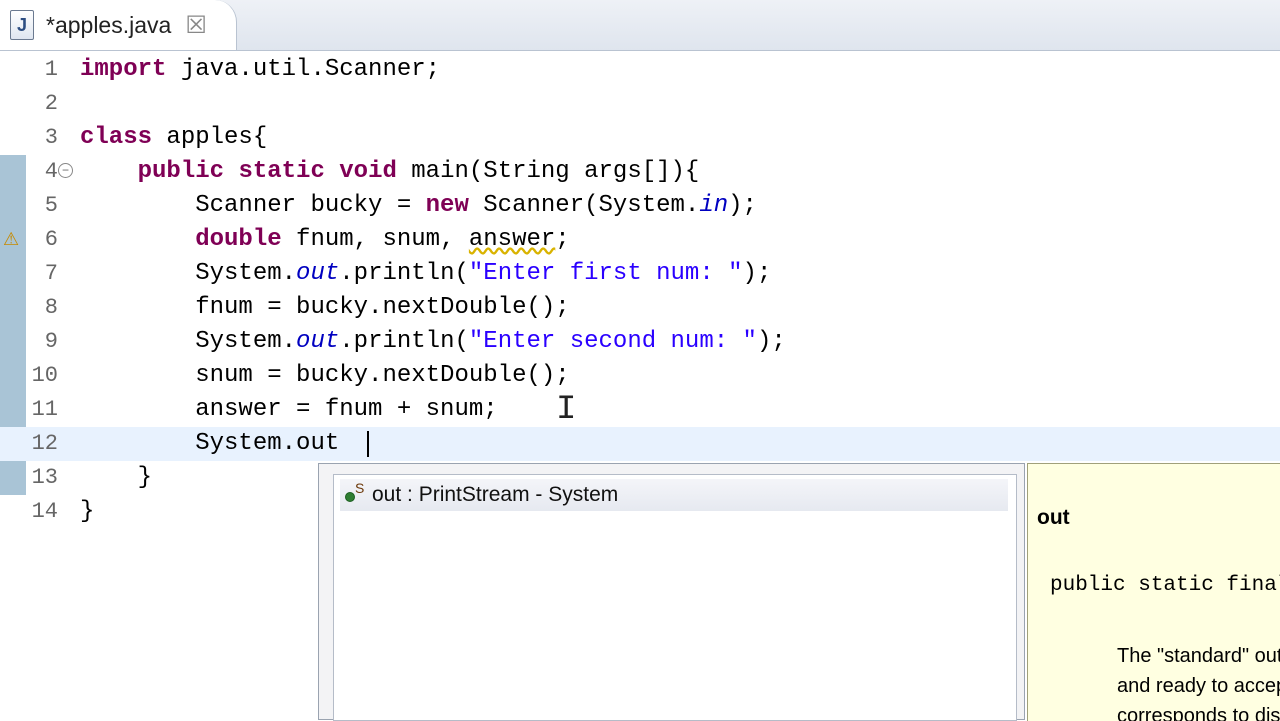  What do you see at coordinates (356, 494) in the screenshot?
I see `static-field-icon: S` at bounding box center [356, 494].